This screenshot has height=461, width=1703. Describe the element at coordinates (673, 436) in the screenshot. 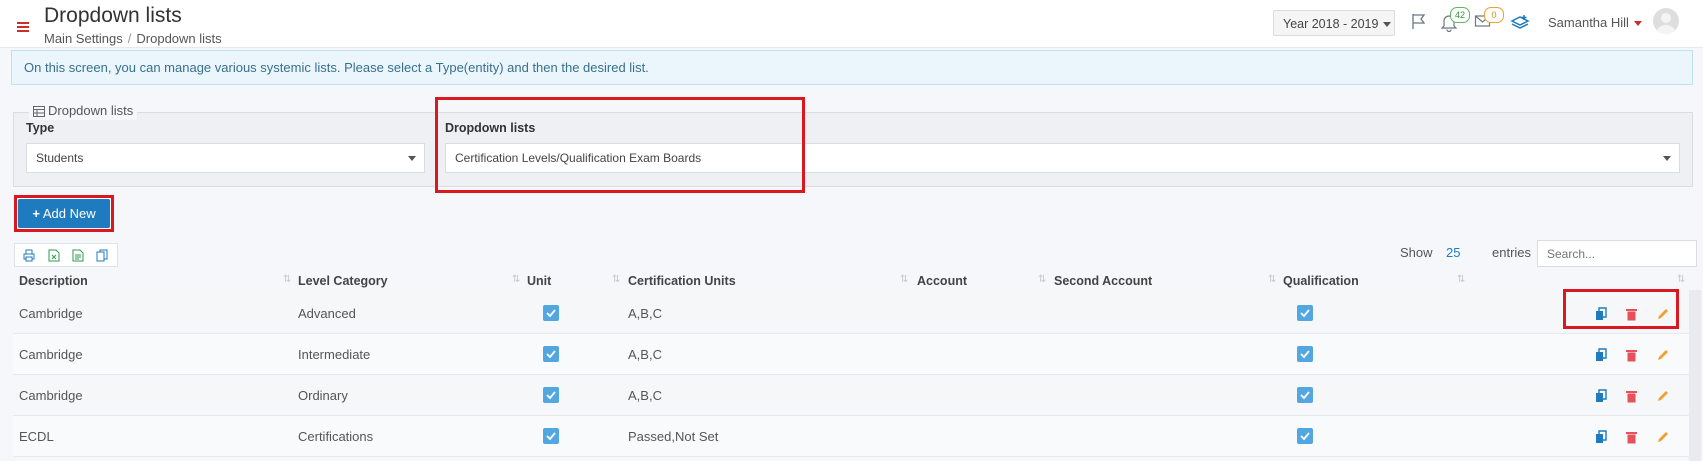

I see `cell-certification-units: Passed,Not Set` at that location.